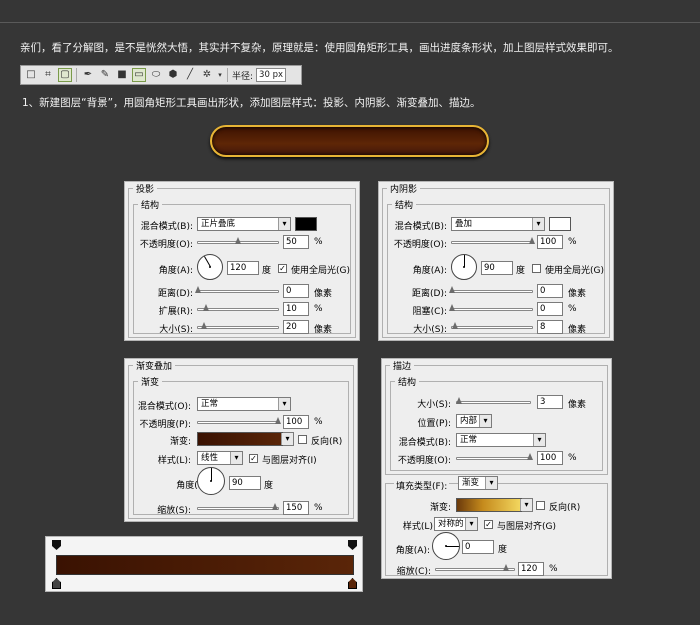 The width and height of the screenshot is (700, 625). I want to click on blend-mode-label: 混合模式(O):, so click(164, 407).